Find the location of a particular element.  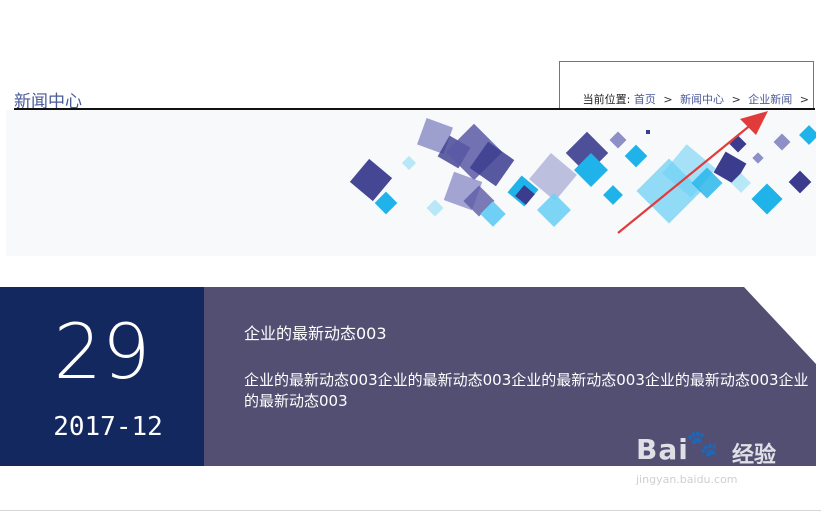

baidu-jingyan-watermark: Bai 🐾 经验 jingyan.baidu.com is located at coordinates (711, 460).